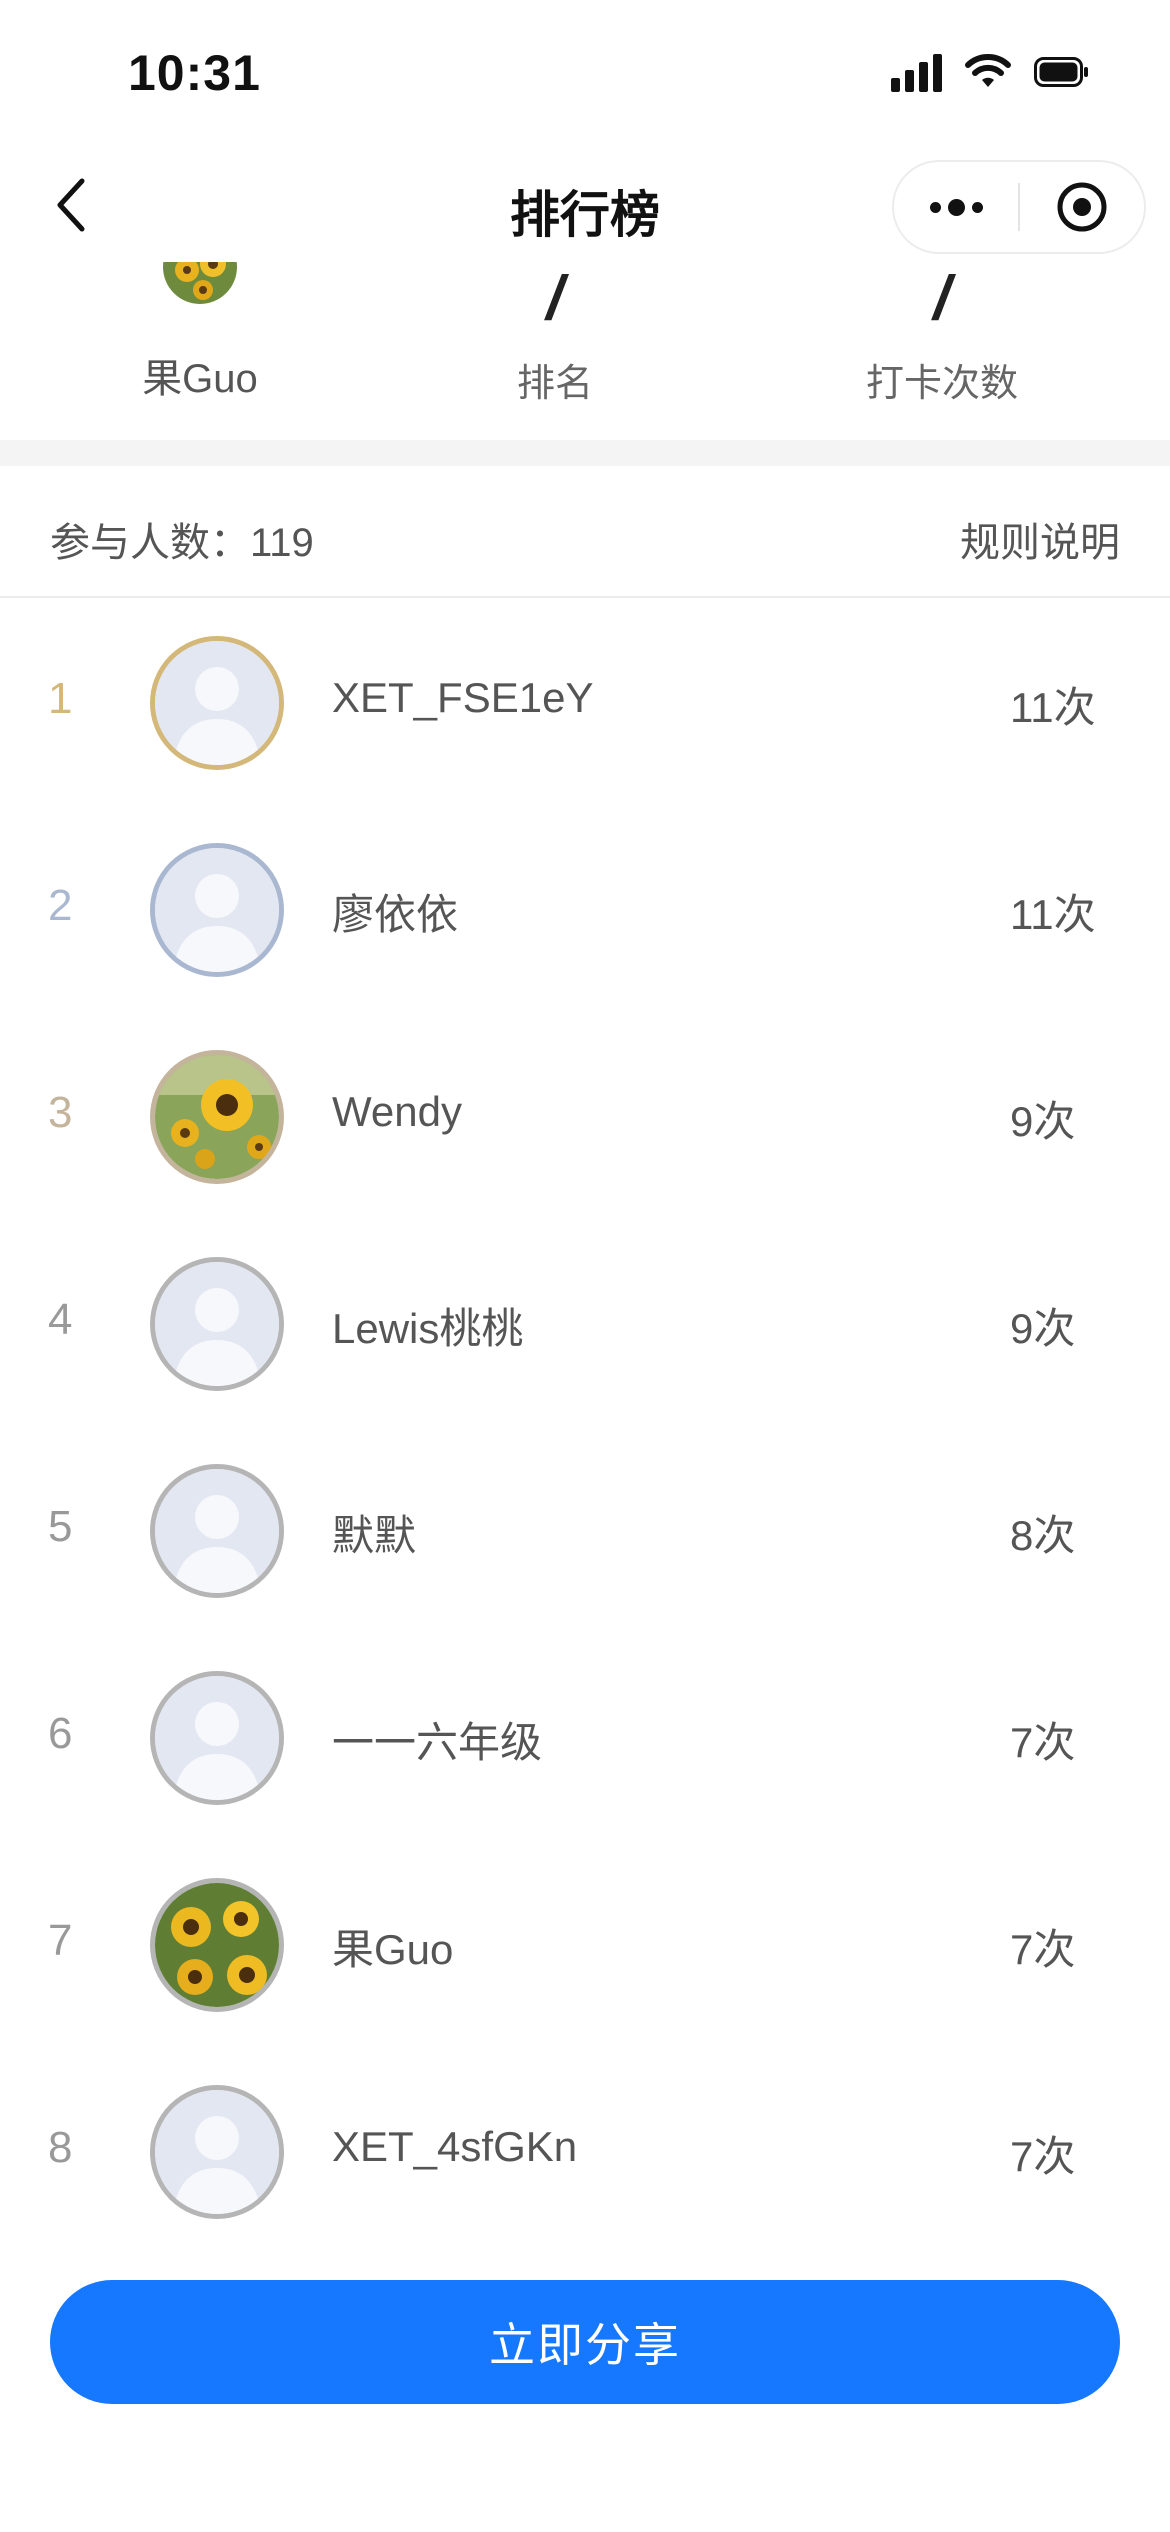  I want to click on status-bar: 10:31, so click(585, 70).